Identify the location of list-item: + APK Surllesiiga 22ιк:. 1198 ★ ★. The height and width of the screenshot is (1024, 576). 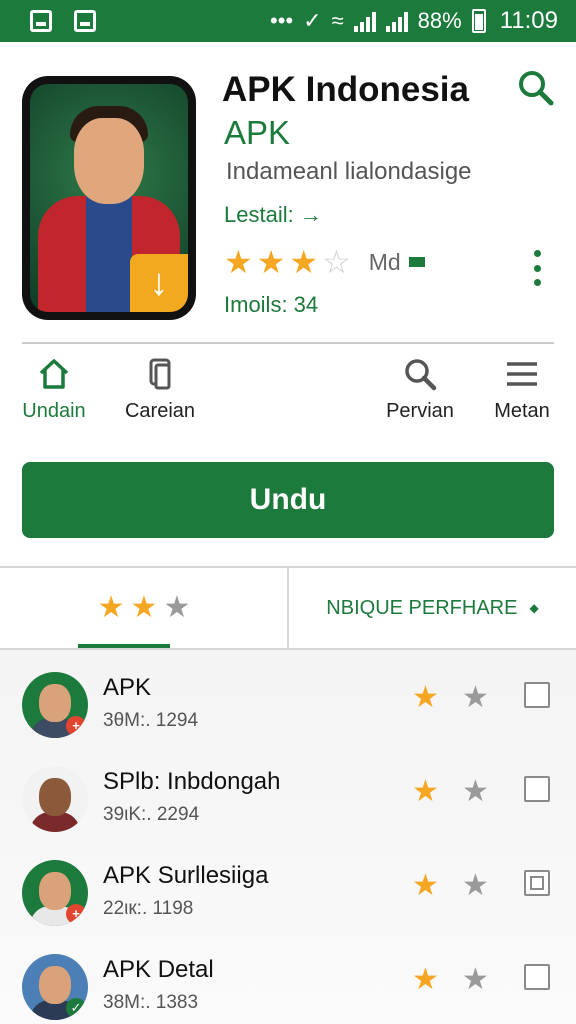
(288, 885).